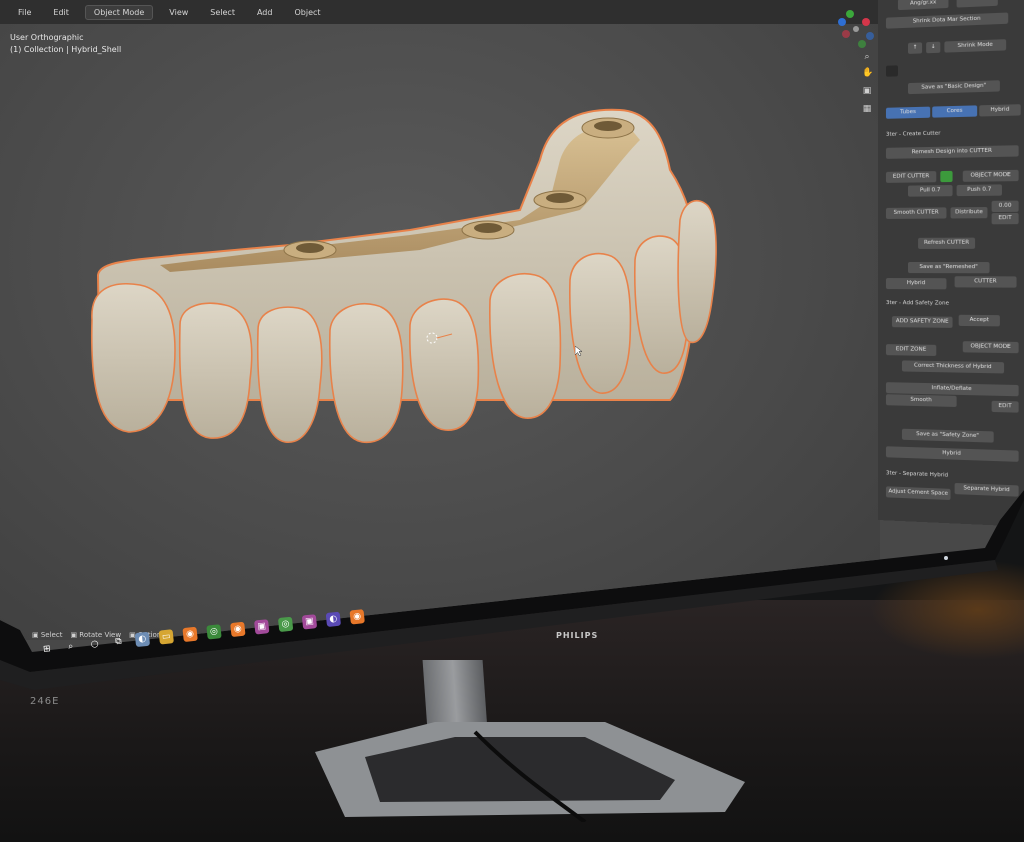  I want to click on edit-button-2: EDIT, so click(1005, 406).